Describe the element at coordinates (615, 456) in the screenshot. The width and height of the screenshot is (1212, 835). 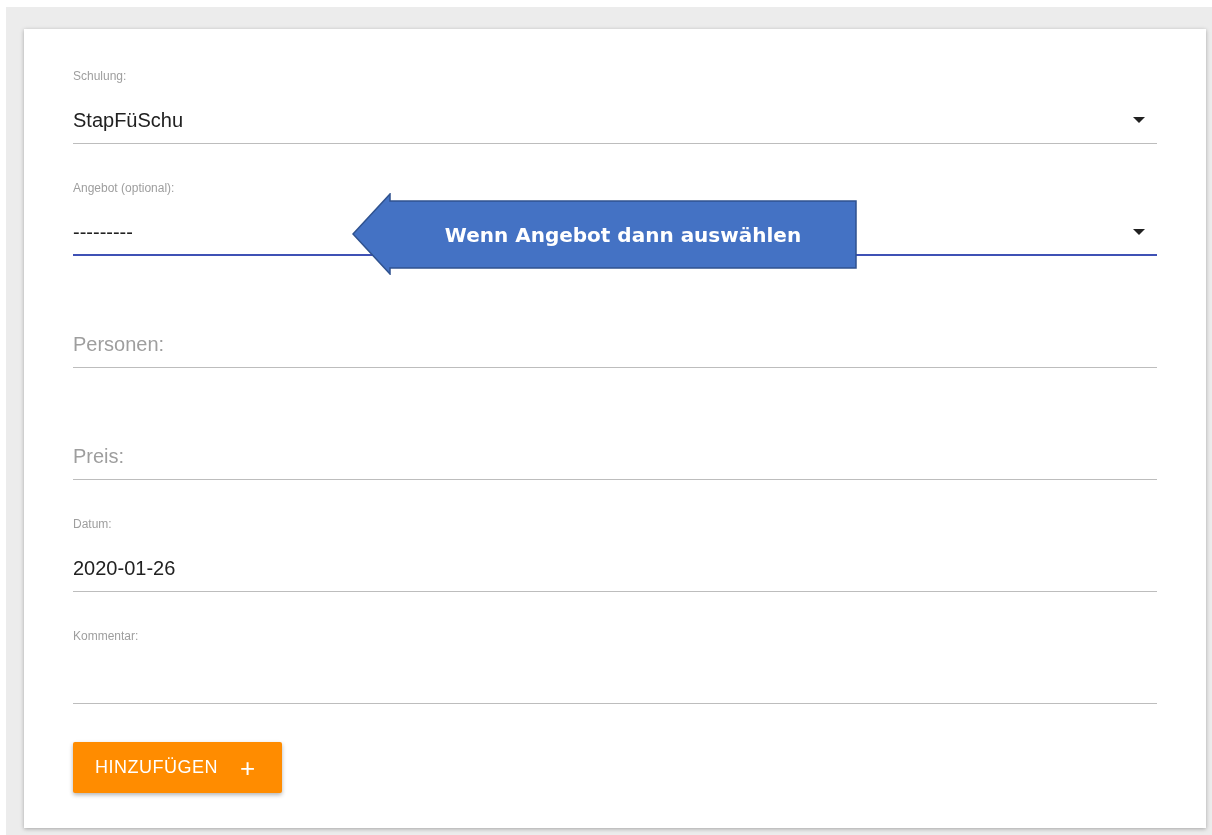
I see `input-field: Preis:` at that location.